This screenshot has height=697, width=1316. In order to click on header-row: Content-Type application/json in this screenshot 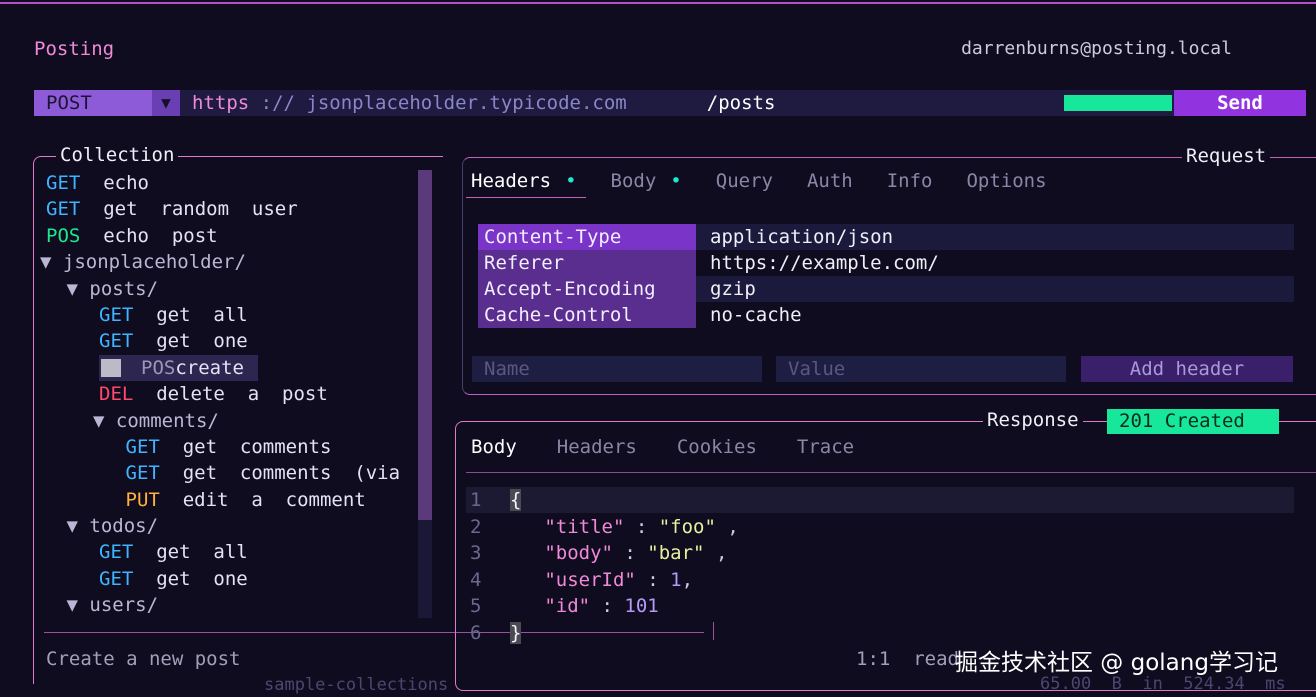, I will do `click(886, 237)`.